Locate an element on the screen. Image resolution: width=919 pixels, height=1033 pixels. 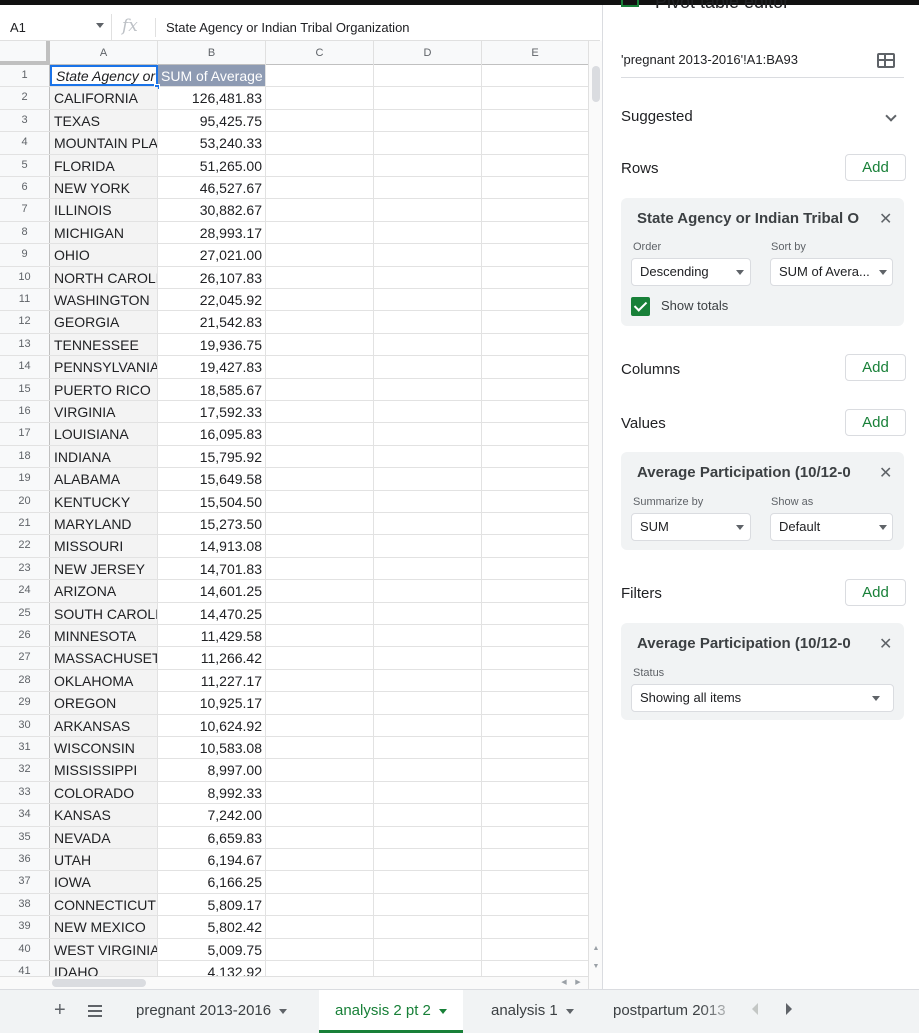
cell-state-agency: NEVADA is located at coordinates (104, 837).